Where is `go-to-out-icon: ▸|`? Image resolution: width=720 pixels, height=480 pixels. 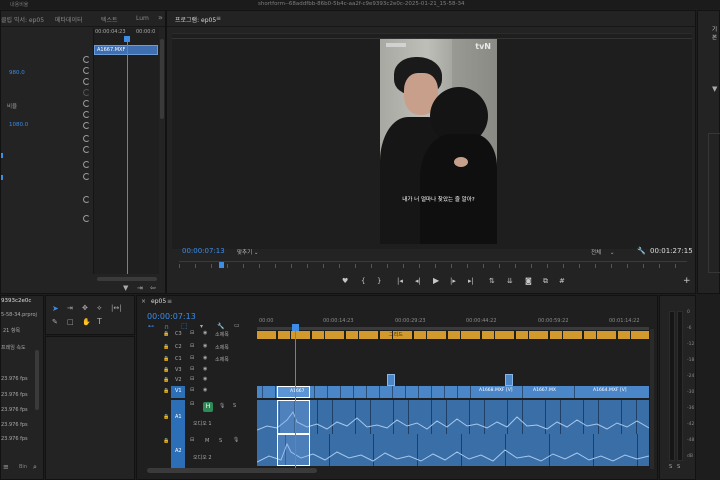 go-to-out-icon: ▸| is located at coordinates (471, 281).